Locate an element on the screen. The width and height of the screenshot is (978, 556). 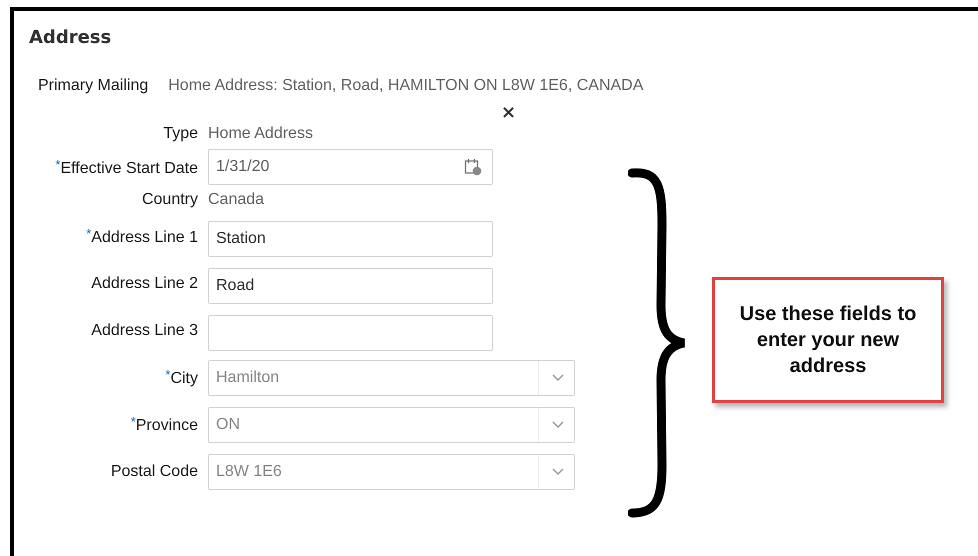
callout-text: Use these fields to enter your new address is located at coordinates (828, 340).